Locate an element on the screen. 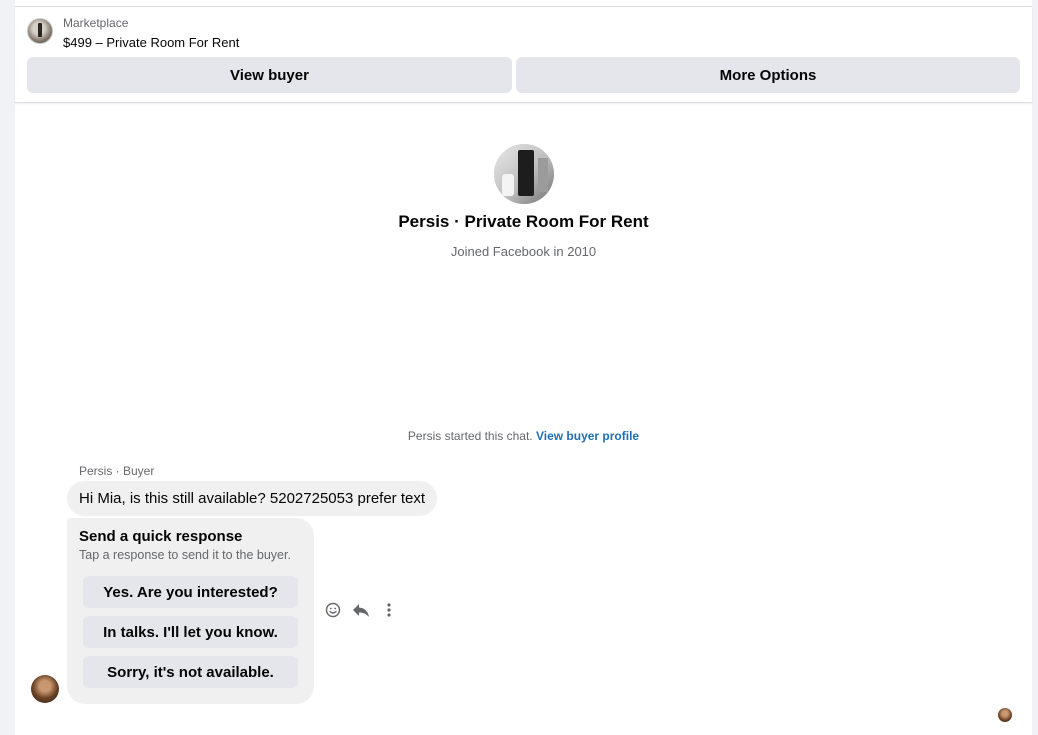 The height and width of the screenshot is (735, 1038). quick-response-title: Send a quick response is located at coordinates (161, 536).